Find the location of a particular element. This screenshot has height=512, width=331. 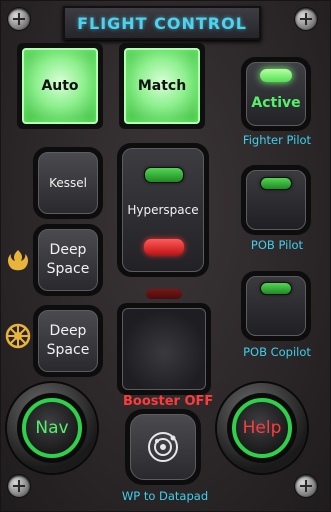

kessel-button-face: Kessel is located at coordinates (68, 183).